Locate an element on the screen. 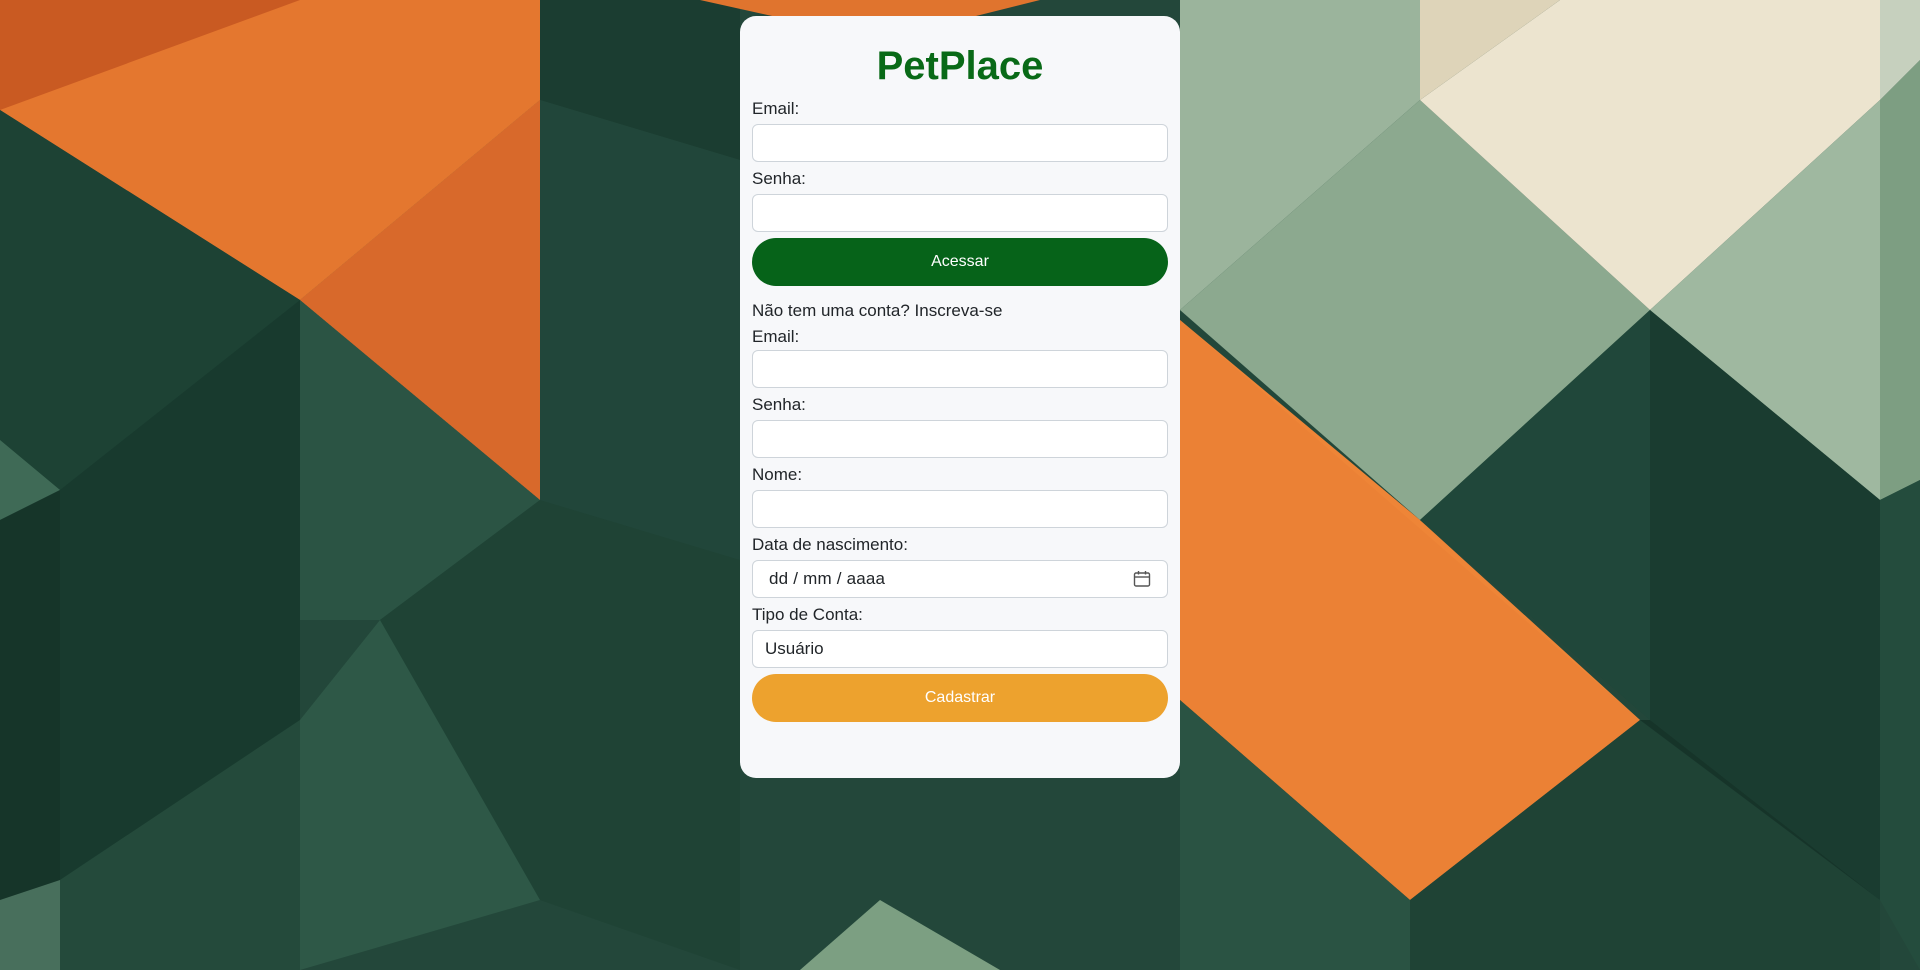 Image resolution: width=1920 pixels, height=970 pixels. login-email-label: Email: is located at coordinates (776, 108).